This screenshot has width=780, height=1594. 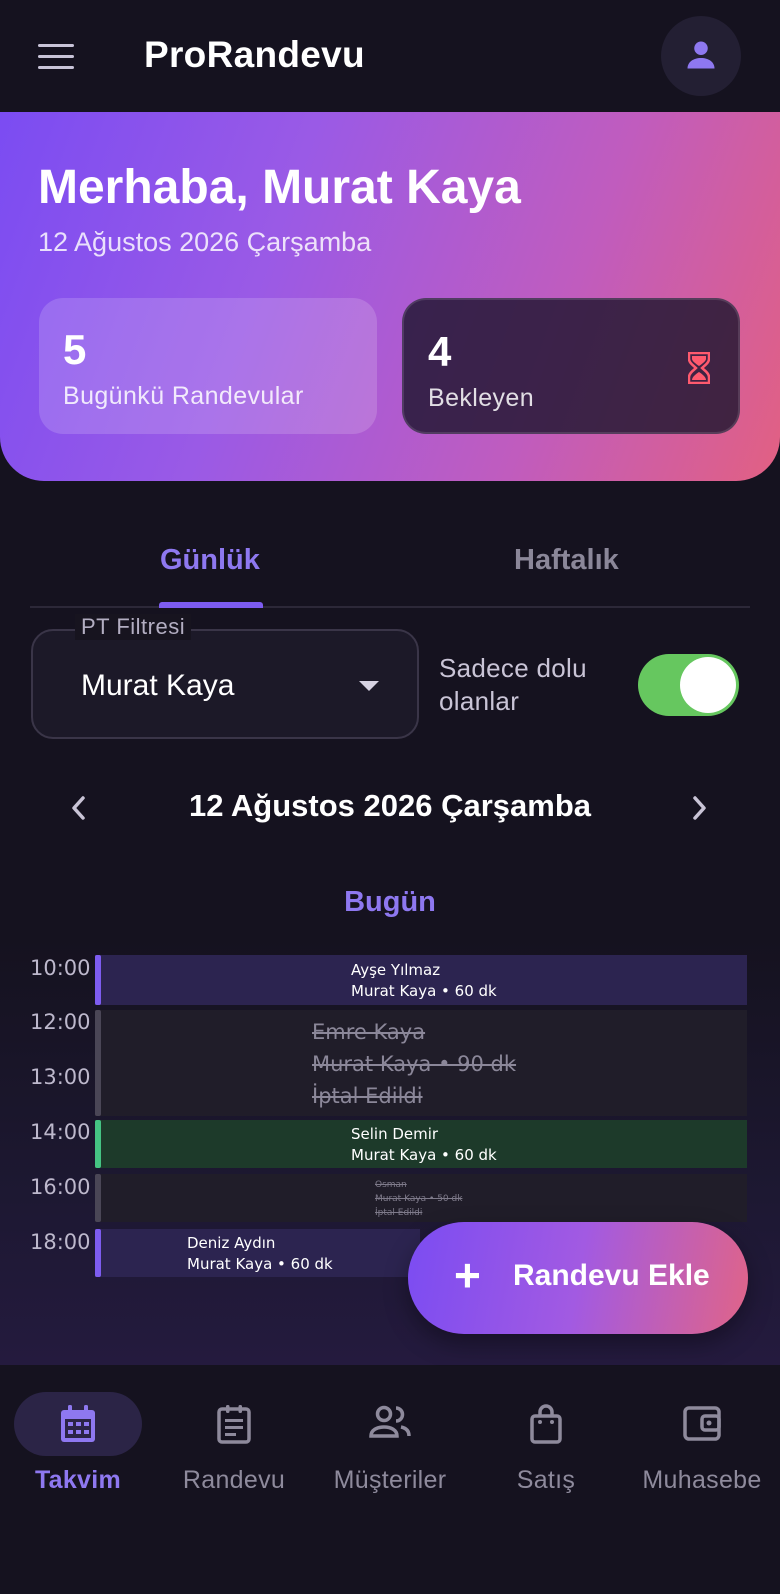 I want to click on add-appointment-button: + Randevu Ekle, so click(x=578, y=1278).